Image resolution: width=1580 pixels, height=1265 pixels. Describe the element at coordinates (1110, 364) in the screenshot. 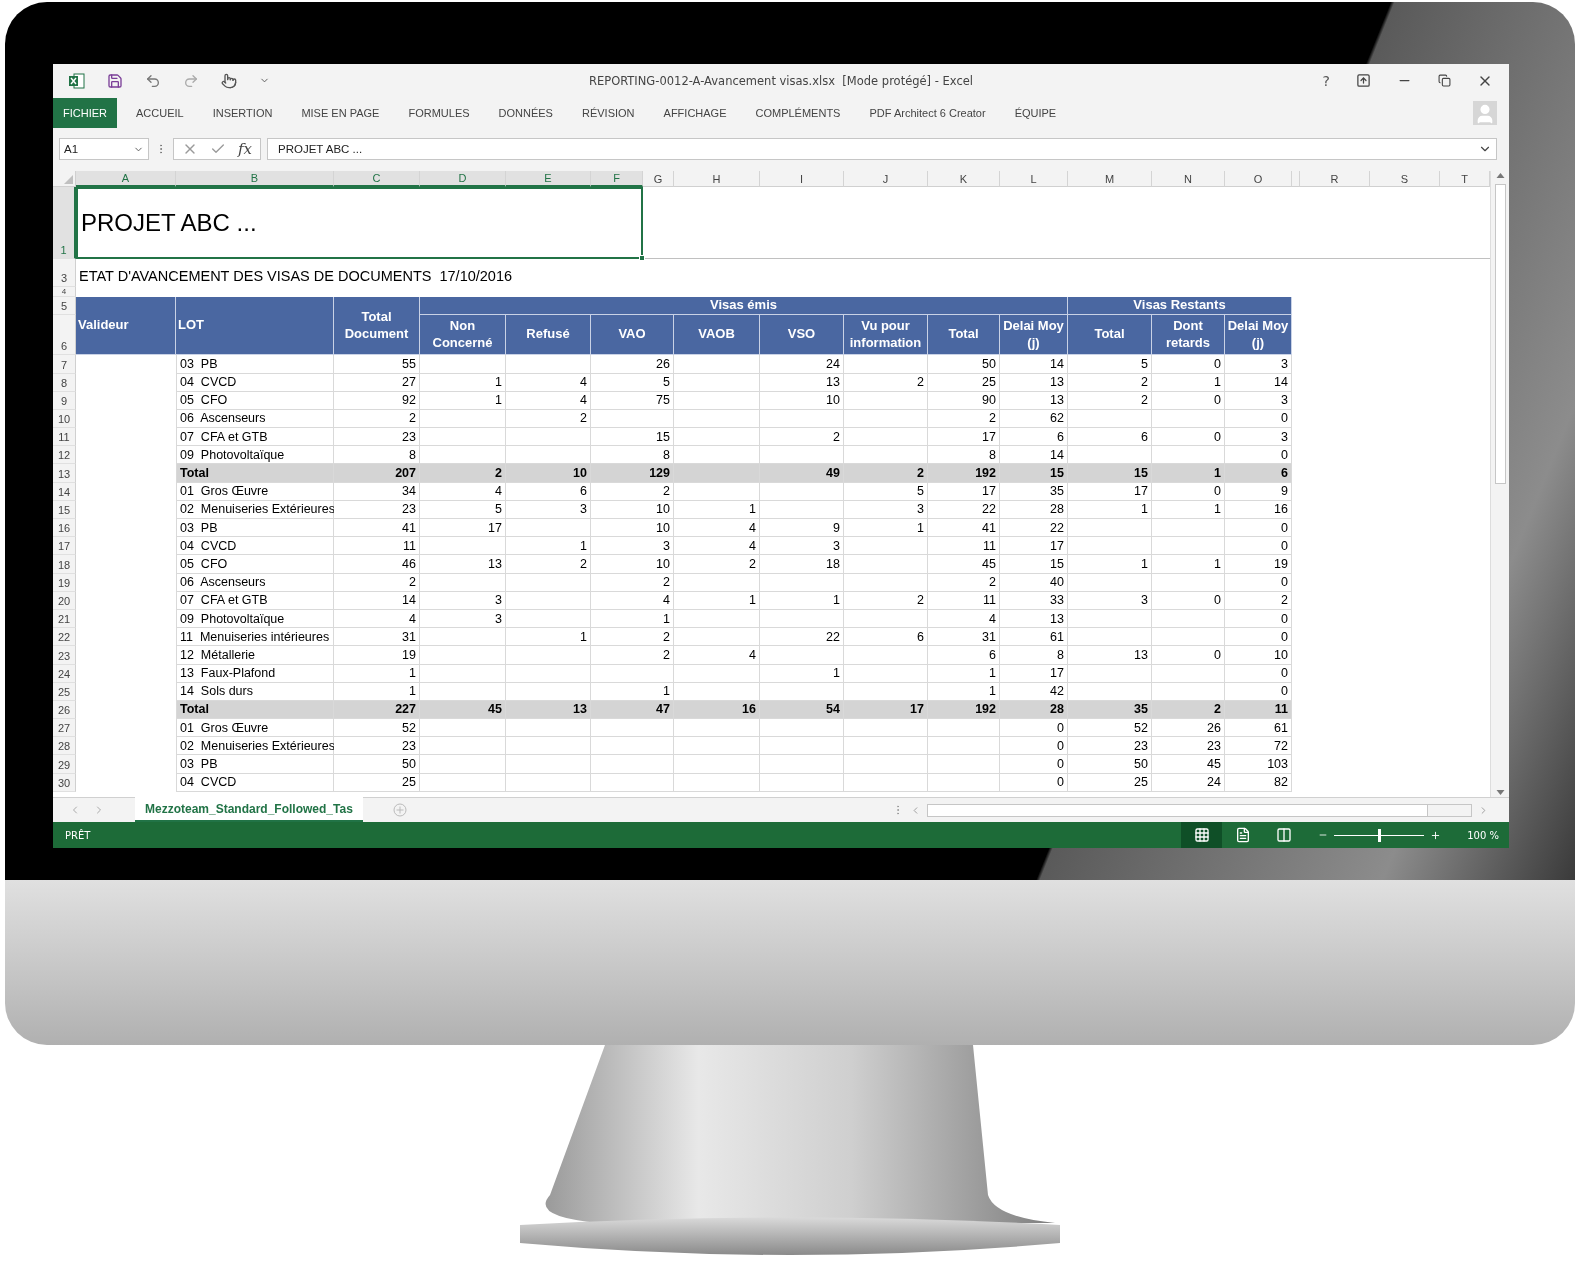

I see `table-cell: 5` at that location.